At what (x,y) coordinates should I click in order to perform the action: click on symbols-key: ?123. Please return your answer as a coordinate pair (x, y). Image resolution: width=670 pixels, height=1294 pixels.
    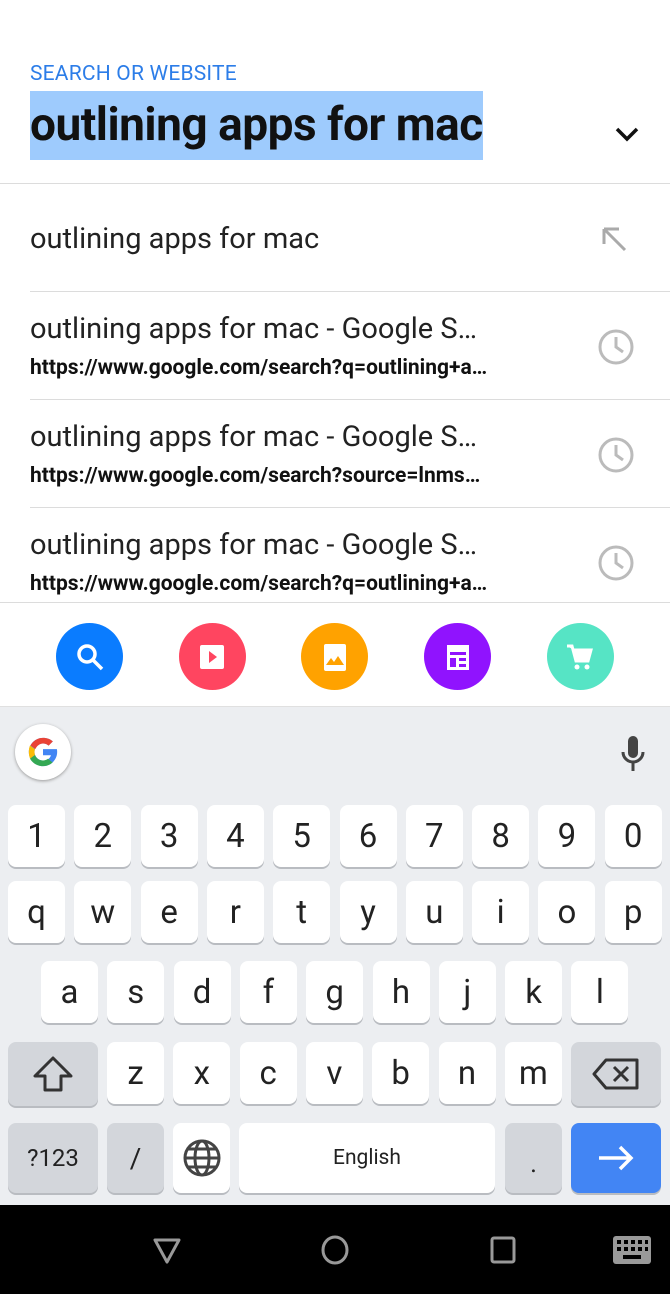
    Looking at the image, I should click on (53, 1158).